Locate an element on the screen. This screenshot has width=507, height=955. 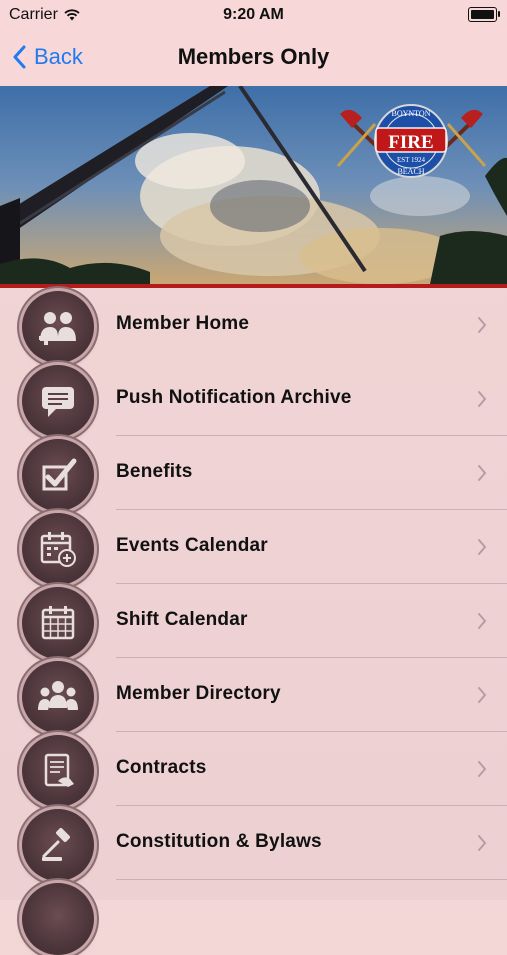
menu-item-shift-calendar: Shift Calendar is located at coordinates (253, 621).